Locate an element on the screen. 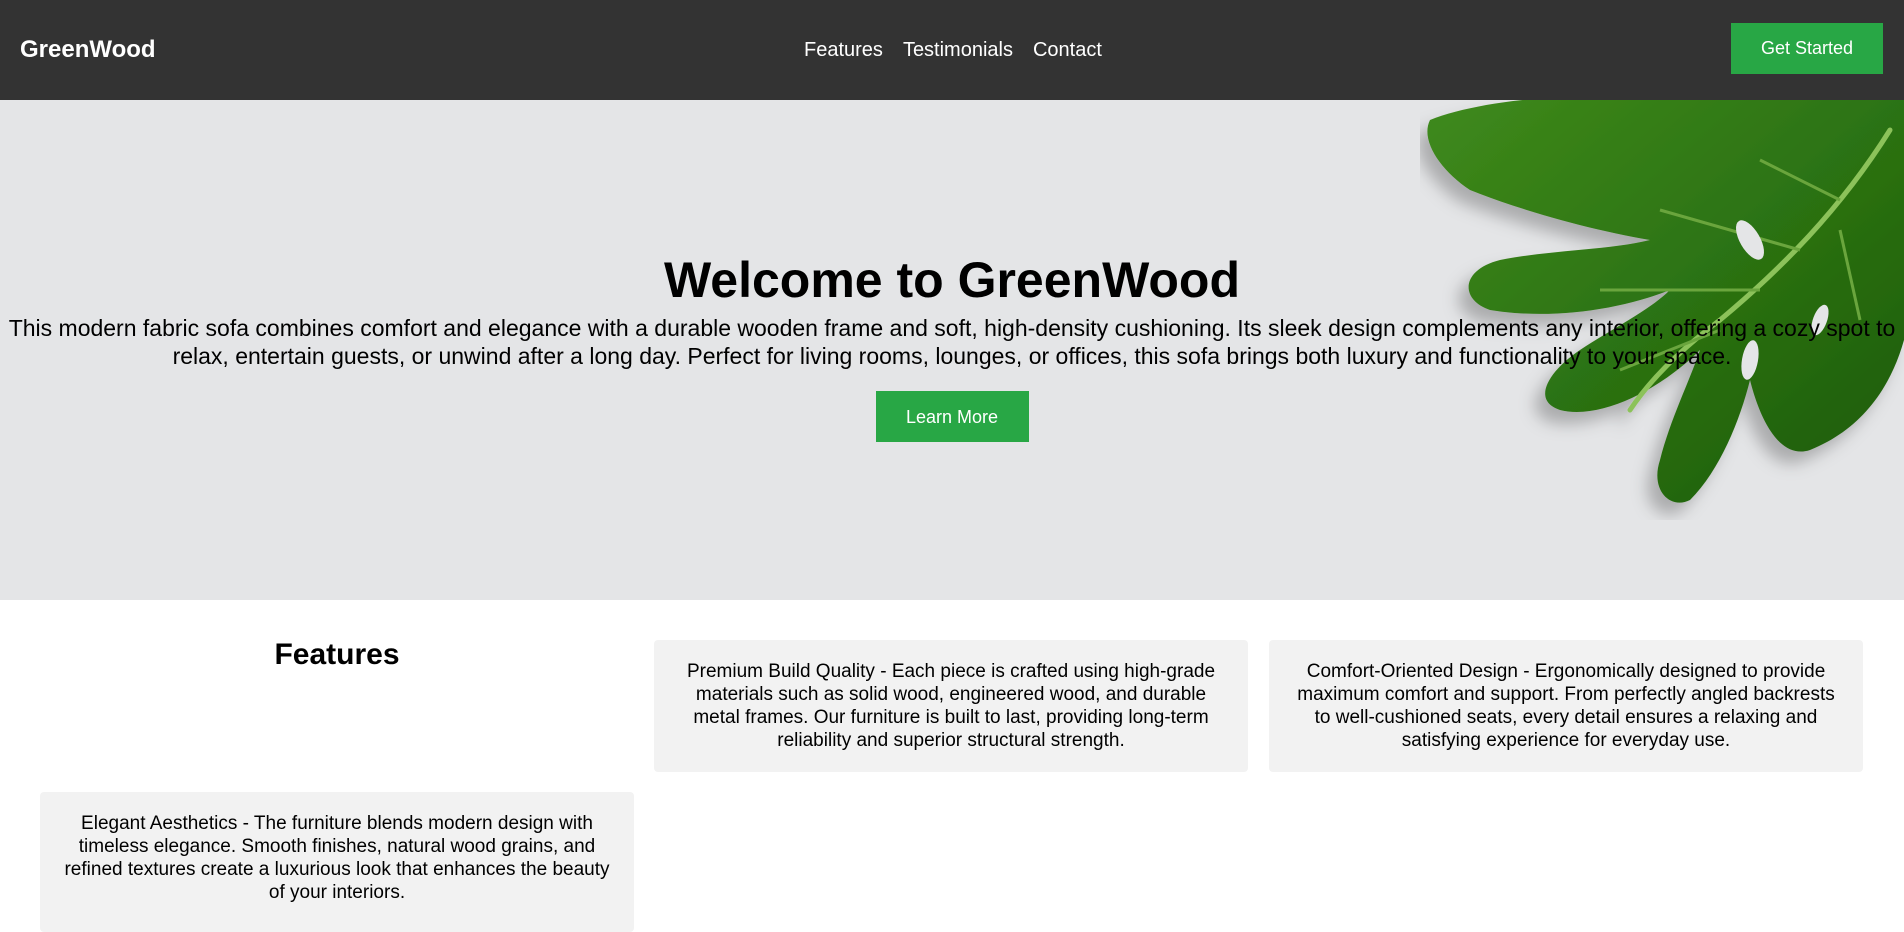 This screenshot has height=932, width=1904. nav-link-testimonials: Testimonials is located at coordinates (958, 50).